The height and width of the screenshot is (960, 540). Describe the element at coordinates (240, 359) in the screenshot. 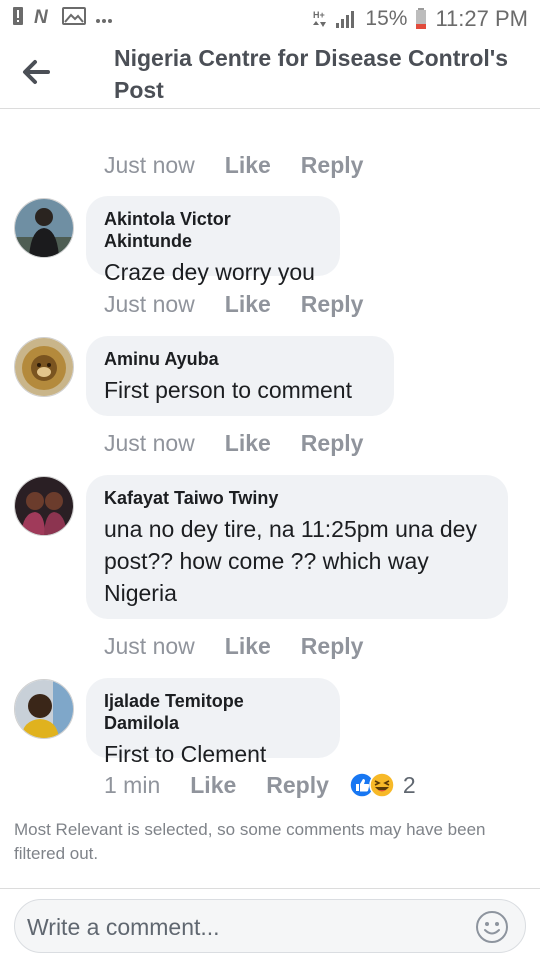

I see `comment-author: Aminu Ayuba` at that location.